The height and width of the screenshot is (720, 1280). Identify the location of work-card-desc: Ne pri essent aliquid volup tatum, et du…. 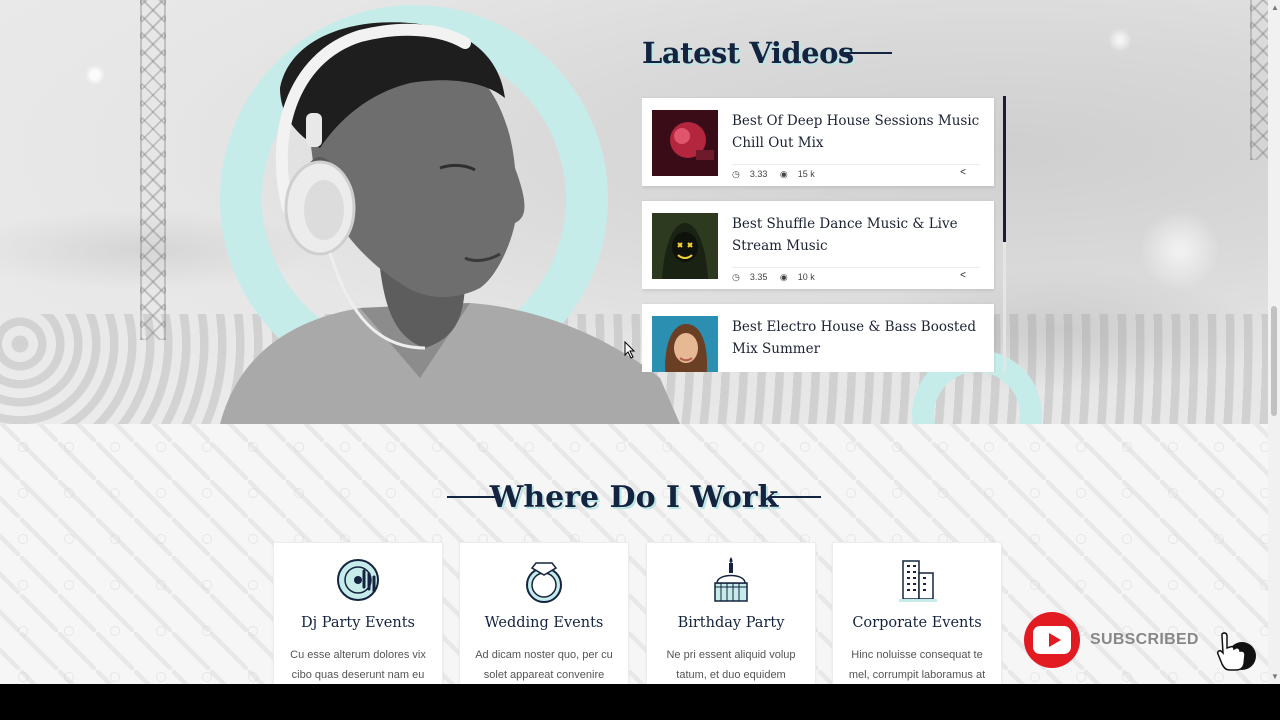
(731, 665).